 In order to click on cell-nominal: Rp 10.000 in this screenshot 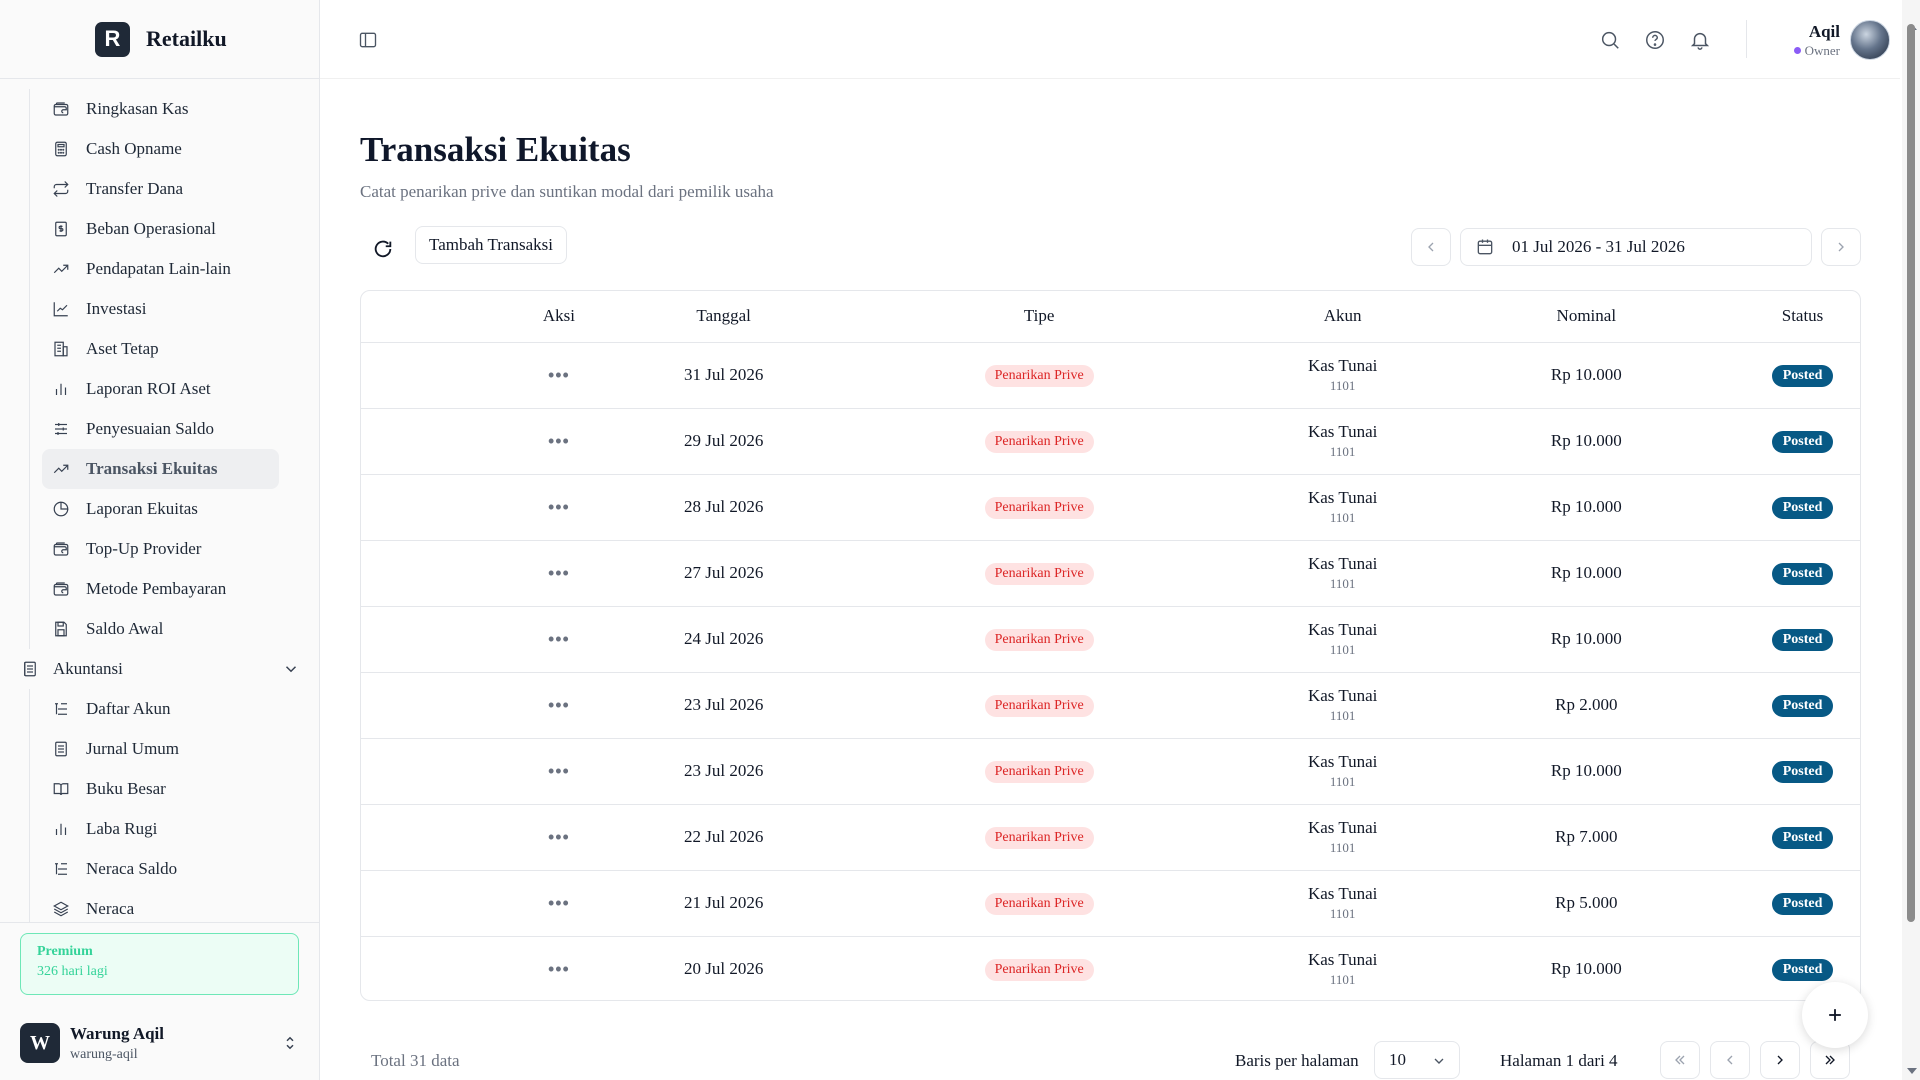, I will do `click(1586, 440)`.